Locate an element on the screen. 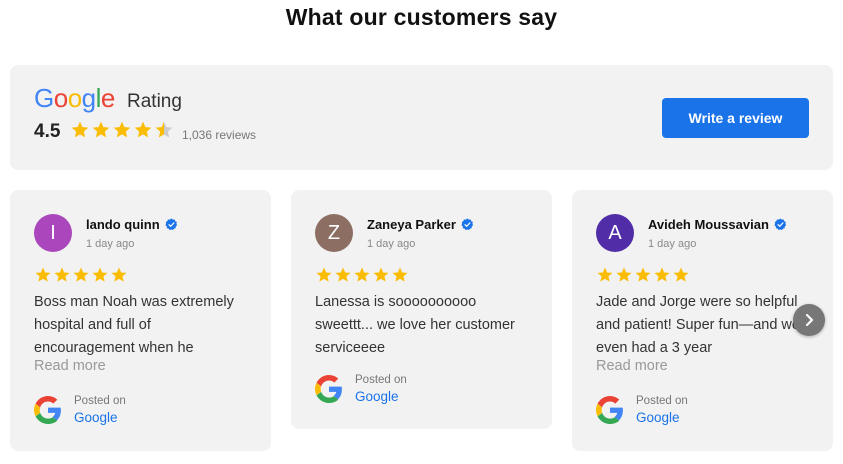 This screenshot has height=464, width=843. rating-label: Rating is located at coordinates (154, 101).